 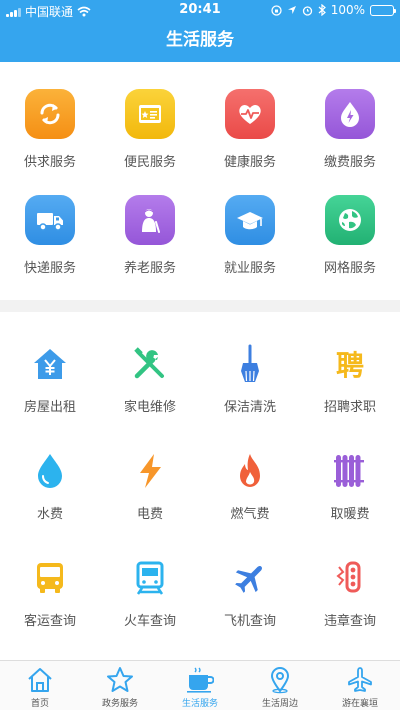 I want to click on service-label: 快递服务, so click(x=49, y=268).